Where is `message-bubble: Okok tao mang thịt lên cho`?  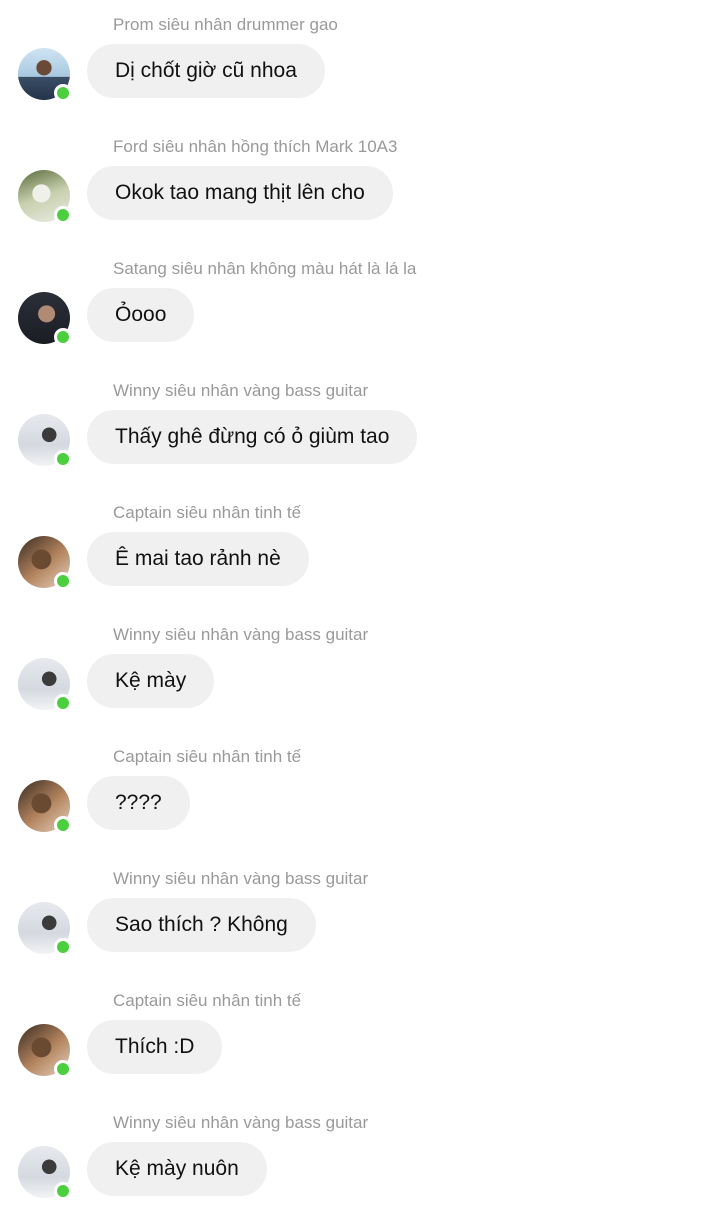 message-bubble: Okok tao mang thịt lên cho is located at coordinates (240, 193).